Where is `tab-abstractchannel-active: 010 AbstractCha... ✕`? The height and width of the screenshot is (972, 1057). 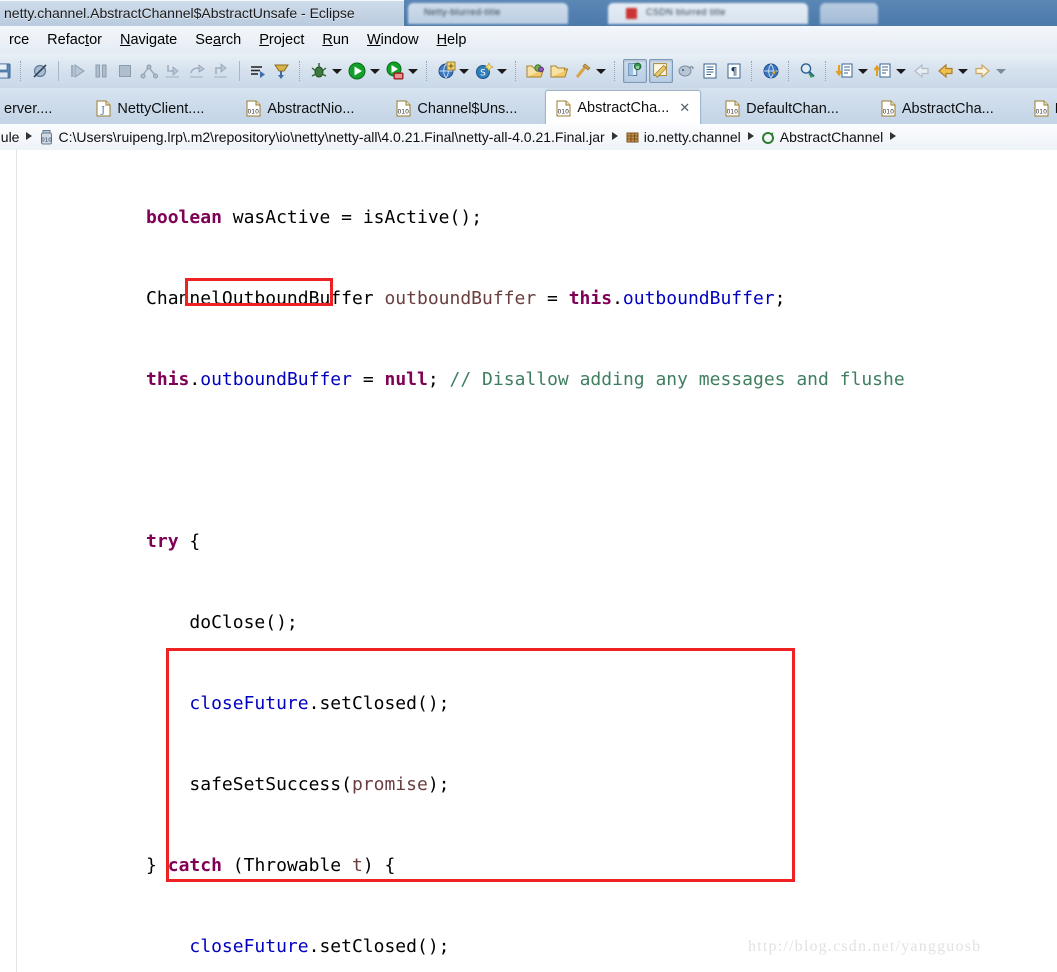 tab-abstractchannel-active: 010 AbstractCha... ✕ is located at coordinates (623, 107).